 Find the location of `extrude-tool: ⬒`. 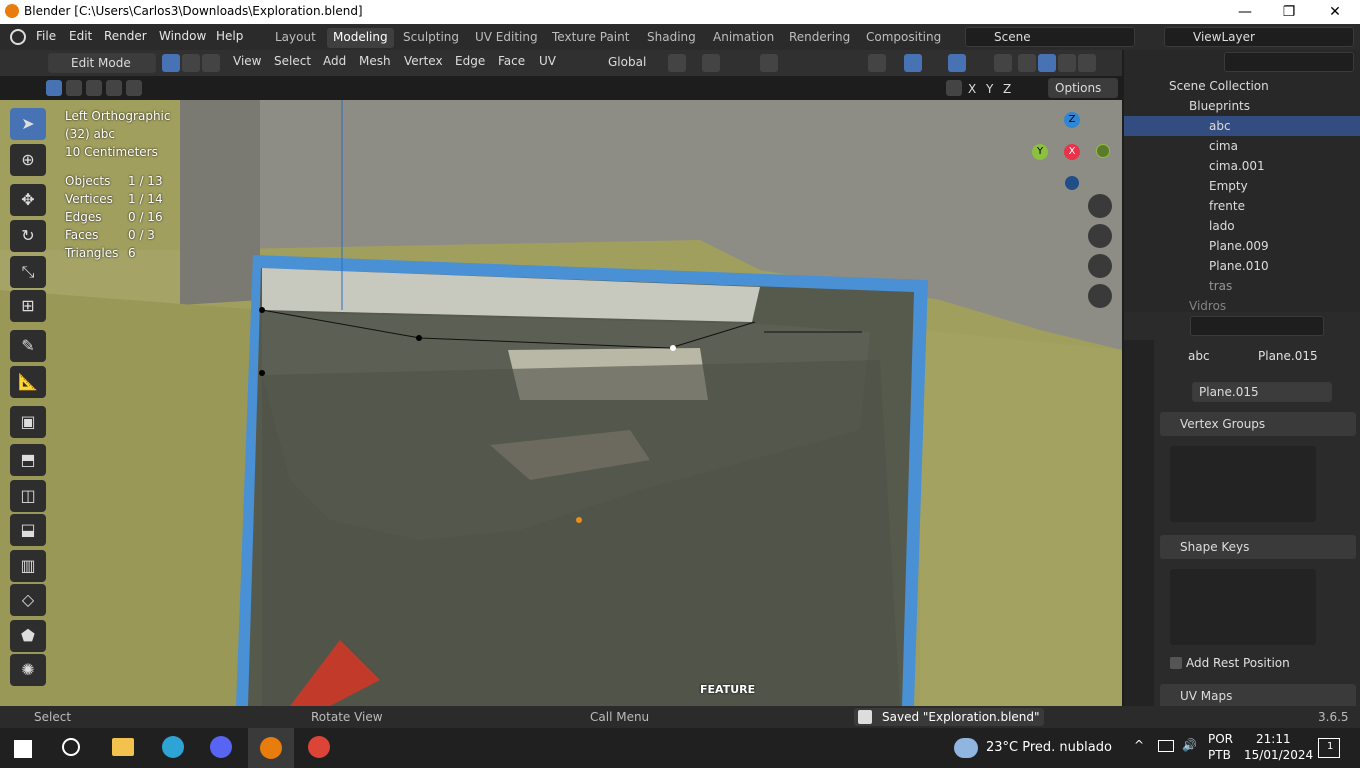

extrude-tool: ⬒ is located at coordinates (28, 460).